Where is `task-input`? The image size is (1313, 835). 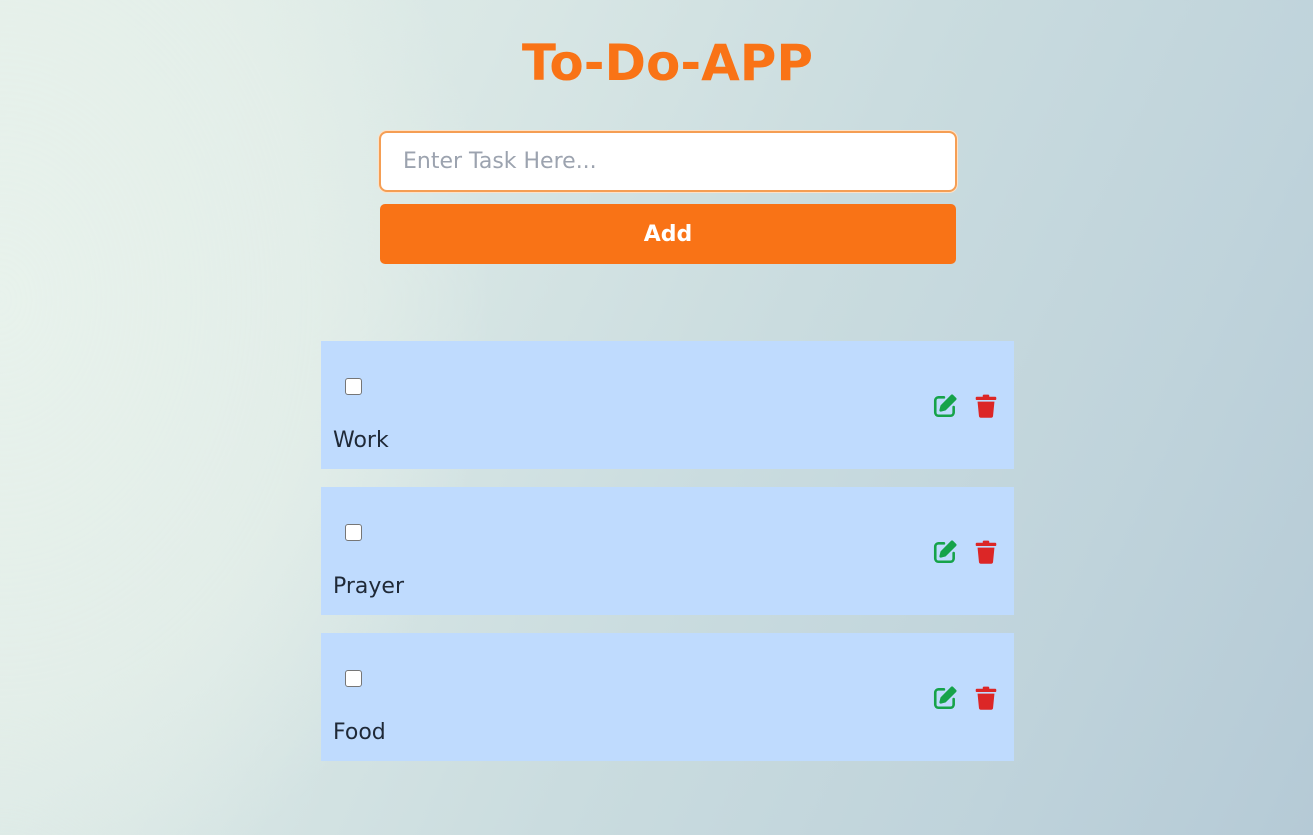
task-input is located at coordinates (668, 161).